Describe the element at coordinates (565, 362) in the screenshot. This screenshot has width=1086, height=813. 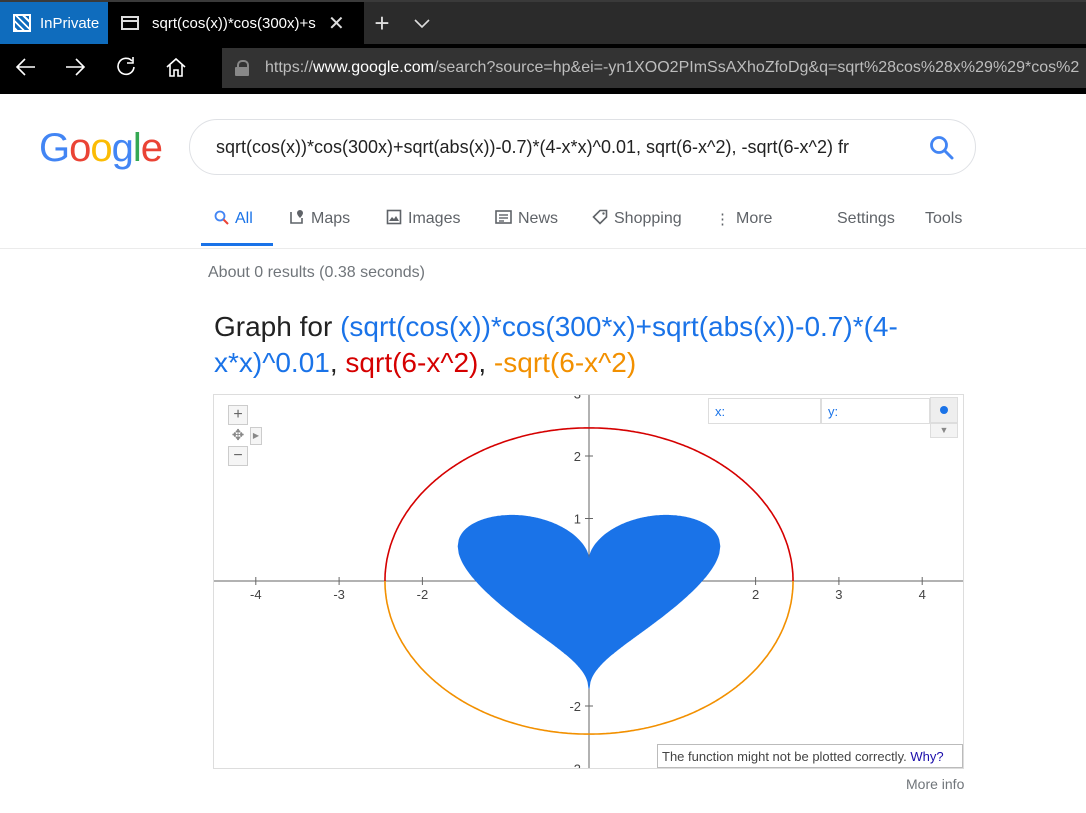
I see `graph-title-function-3: -sqrt(6-x^2)` at that location.